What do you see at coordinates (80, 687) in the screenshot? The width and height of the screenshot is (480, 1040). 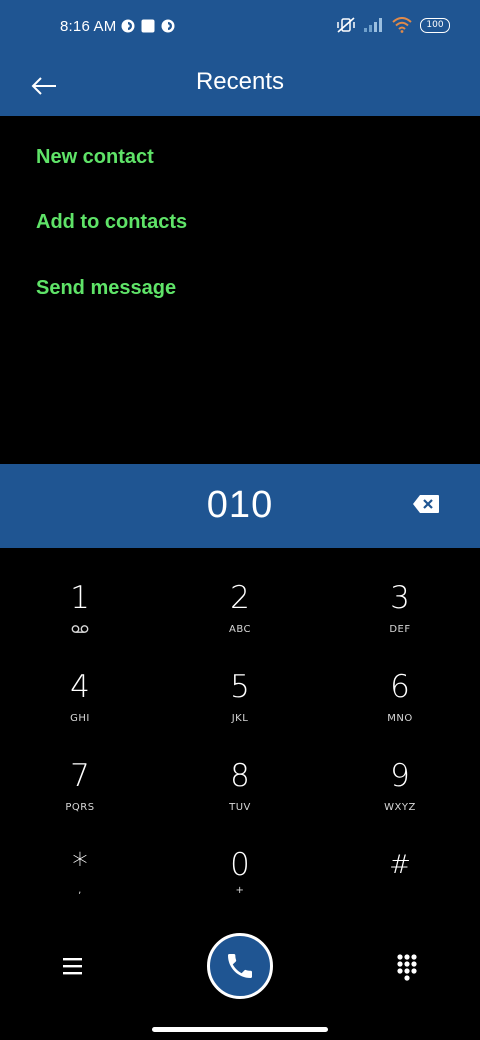 I see `key-digit: 4` at bounding box center [80, 687].